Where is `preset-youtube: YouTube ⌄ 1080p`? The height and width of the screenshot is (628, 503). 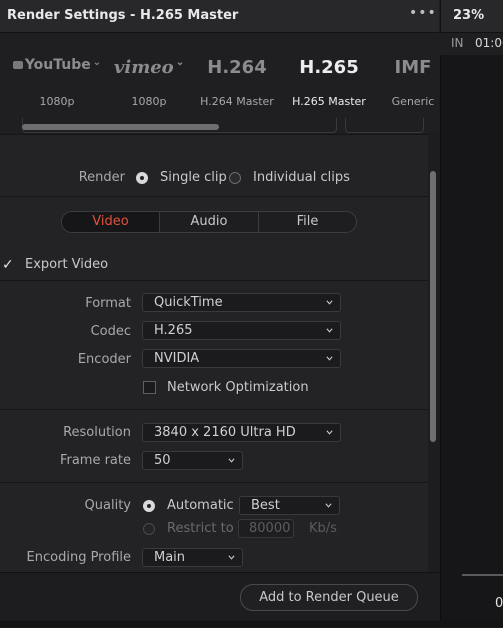 preset-youtube: YouTube ⌄ 1080p is located at coordinates (57, 80).